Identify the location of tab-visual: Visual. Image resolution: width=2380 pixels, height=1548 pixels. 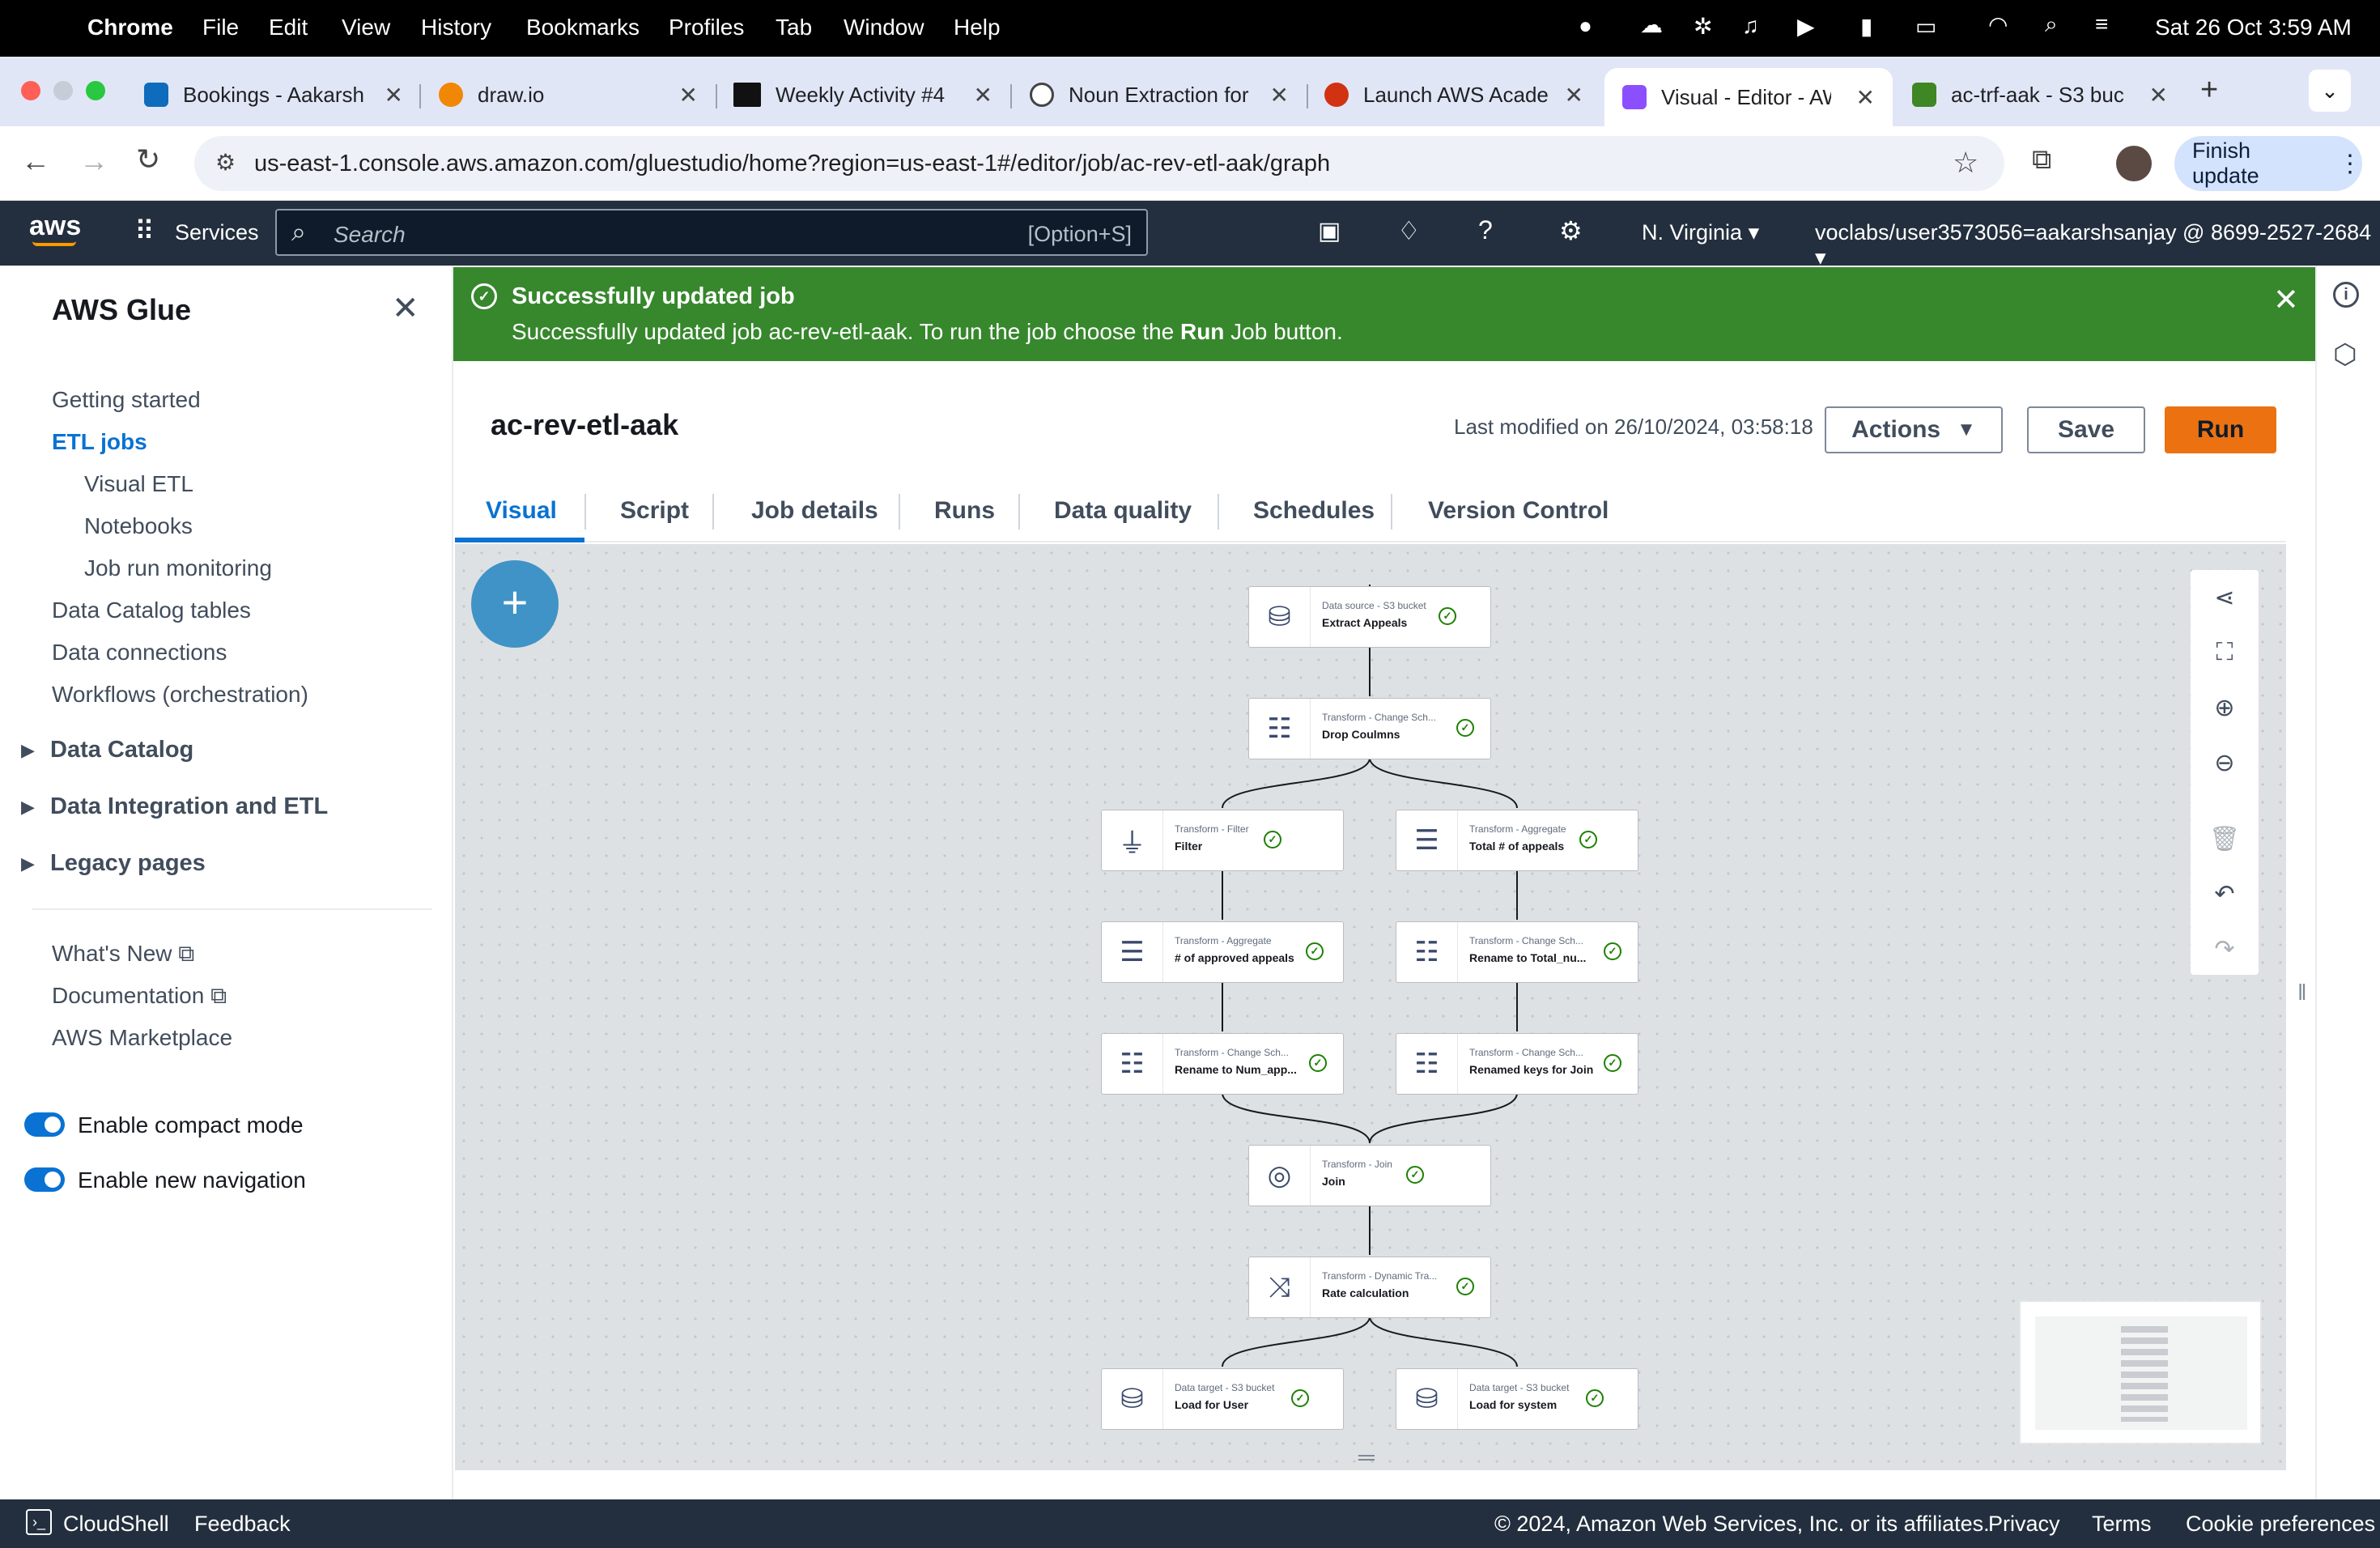
(521, 511).